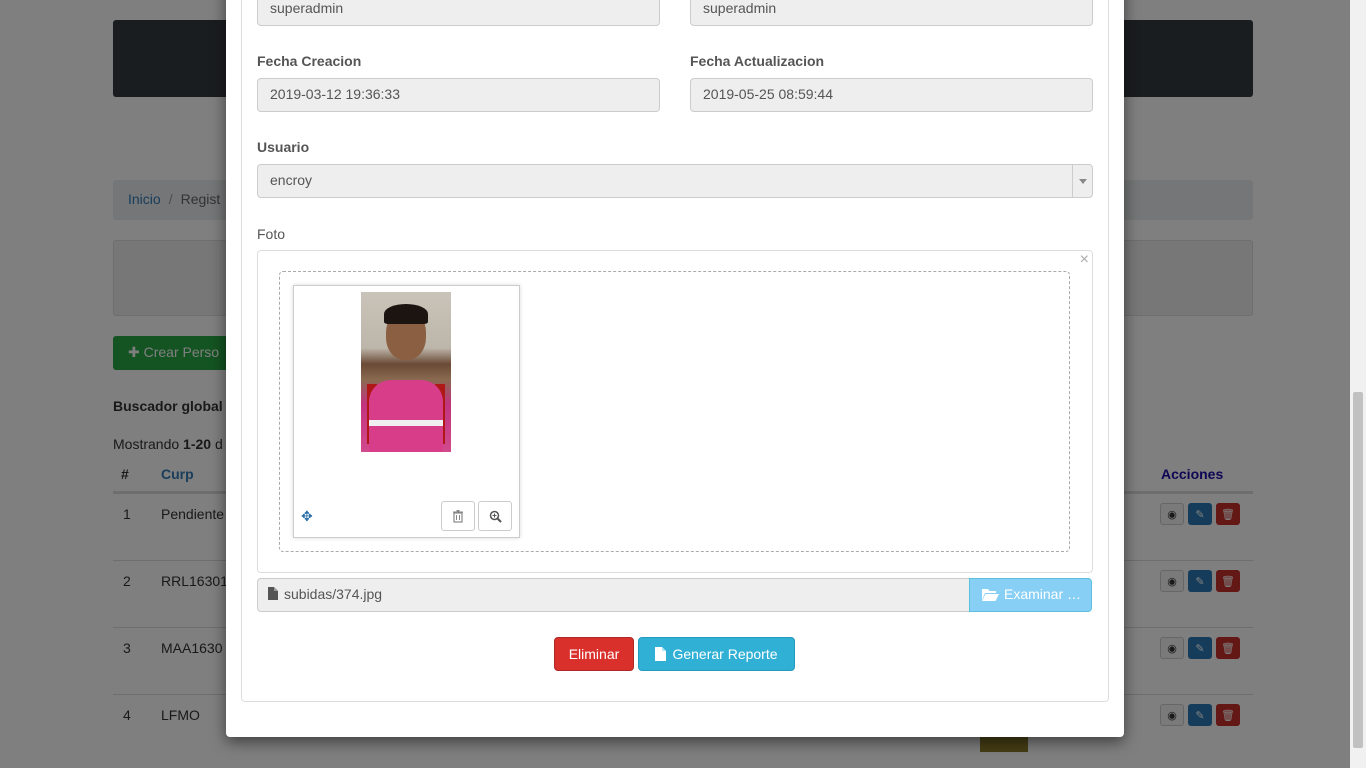 Image resolution: width=1366 pixels, height=768 pixels. I want to click on usuario-label: Usuario, so click(283, 147).